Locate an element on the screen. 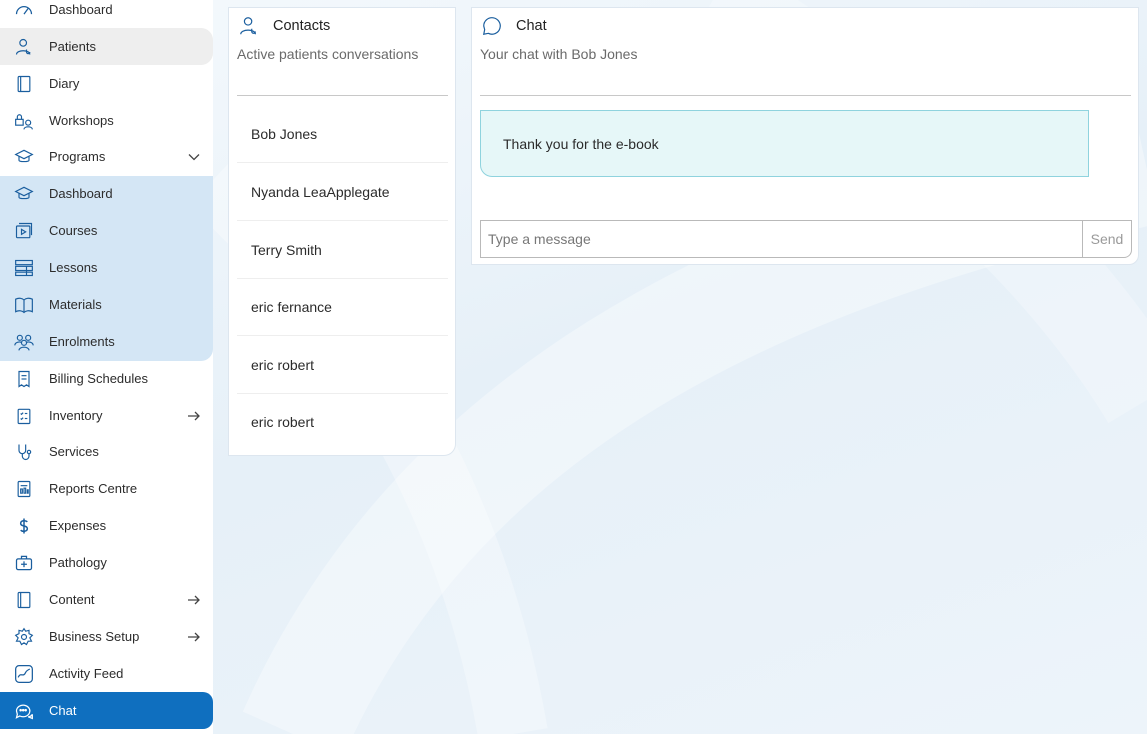 This screenshot has width=1147, height=734. checklist-icon is located at coordinates (24, 416).